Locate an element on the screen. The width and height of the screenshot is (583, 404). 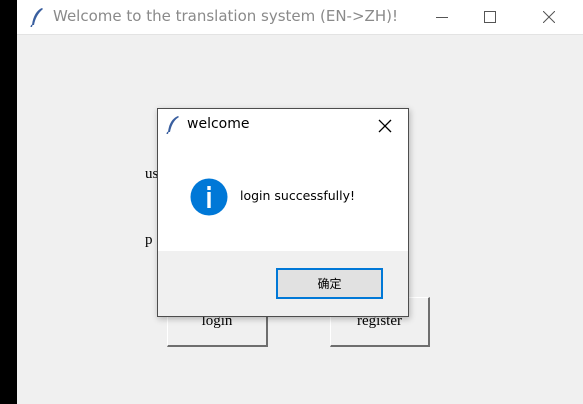
minimize-button is located at coordinates (442, 17).